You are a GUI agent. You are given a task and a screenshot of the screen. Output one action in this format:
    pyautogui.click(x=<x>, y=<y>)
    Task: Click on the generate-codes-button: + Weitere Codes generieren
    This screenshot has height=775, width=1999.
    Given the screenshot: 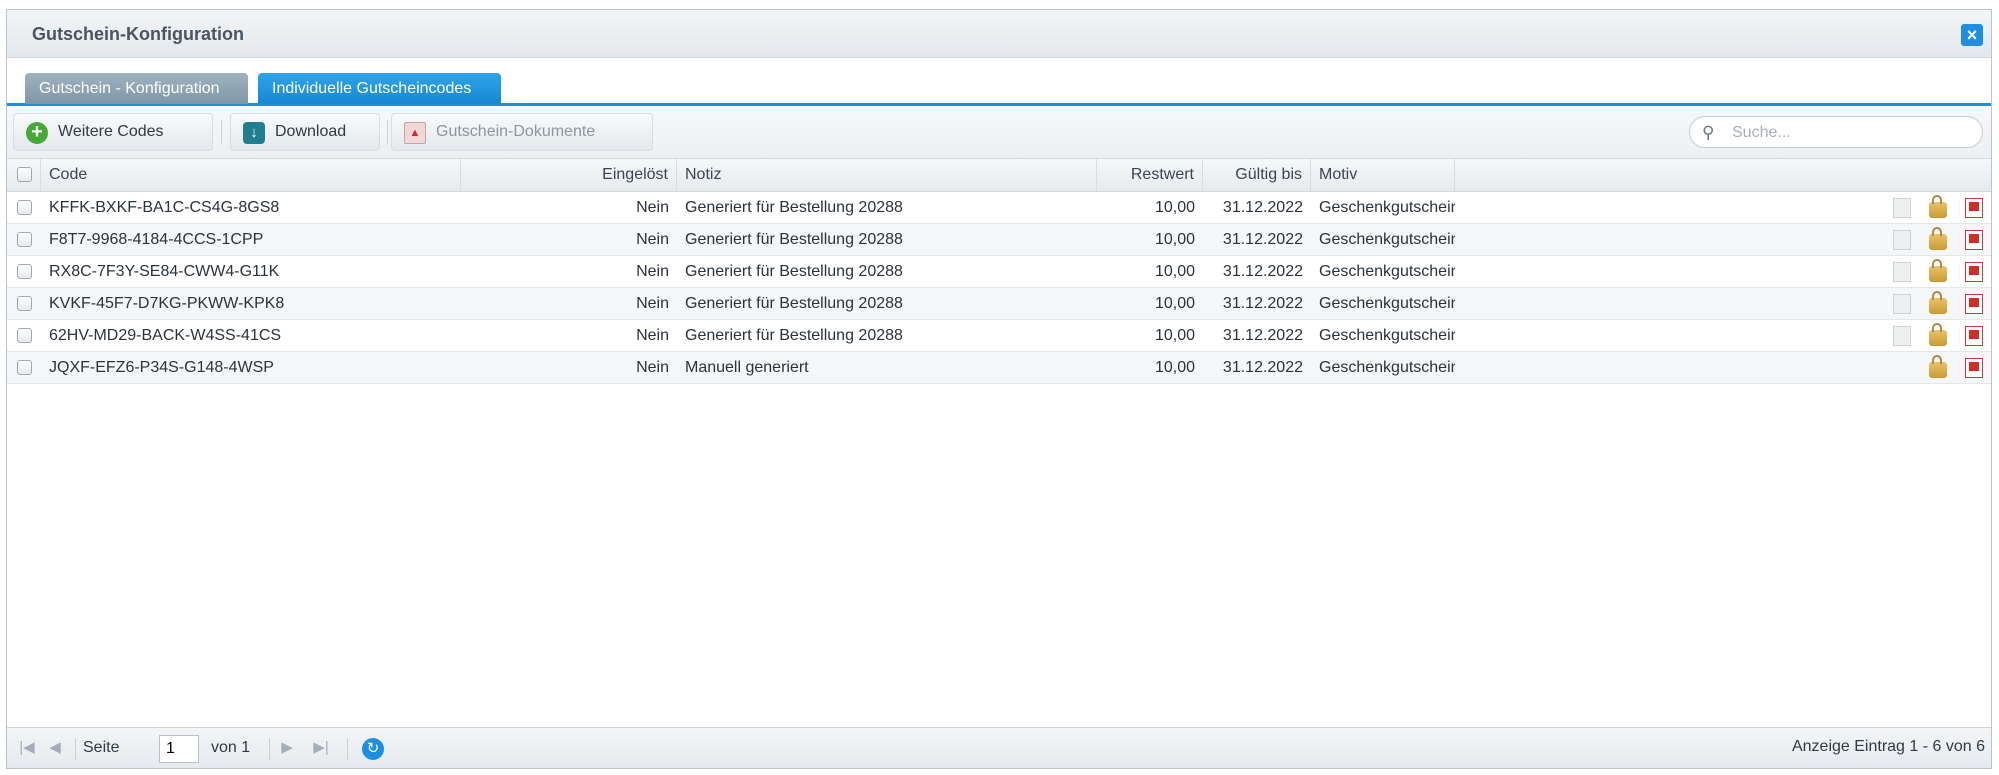 What is the action you would take?
    pyautogui.click(x=113, y=144)
    